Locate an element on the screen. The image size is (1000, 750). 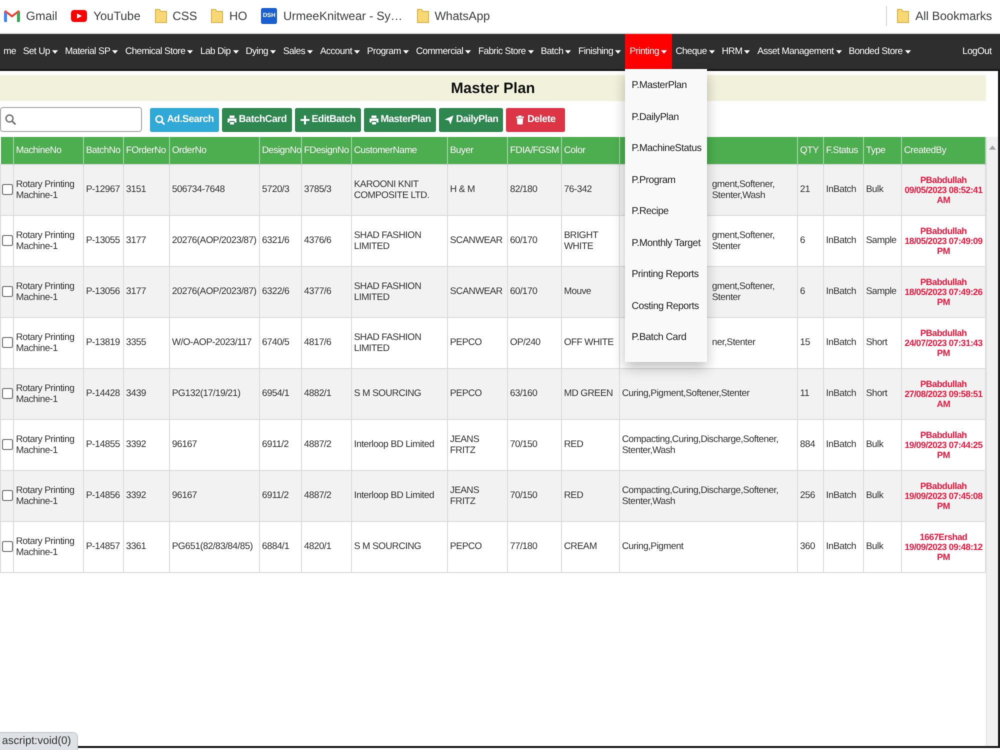
print-button: BatchCard is located at coordinates (257, 120).